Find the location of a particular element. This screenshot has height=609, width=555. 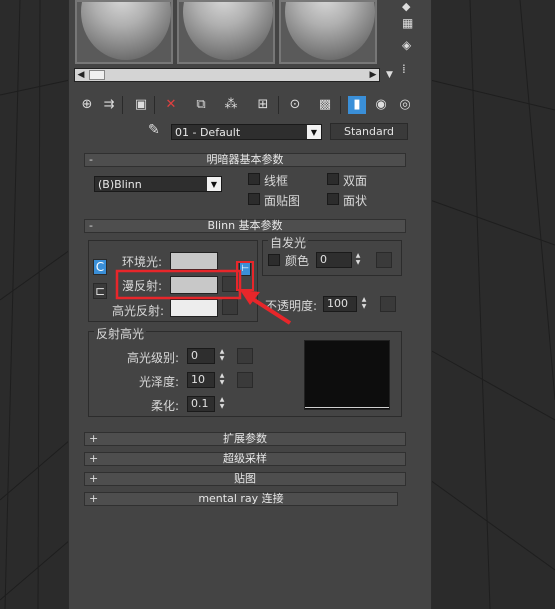

diffuse-highlight-box is located at coordinates (178, 284).